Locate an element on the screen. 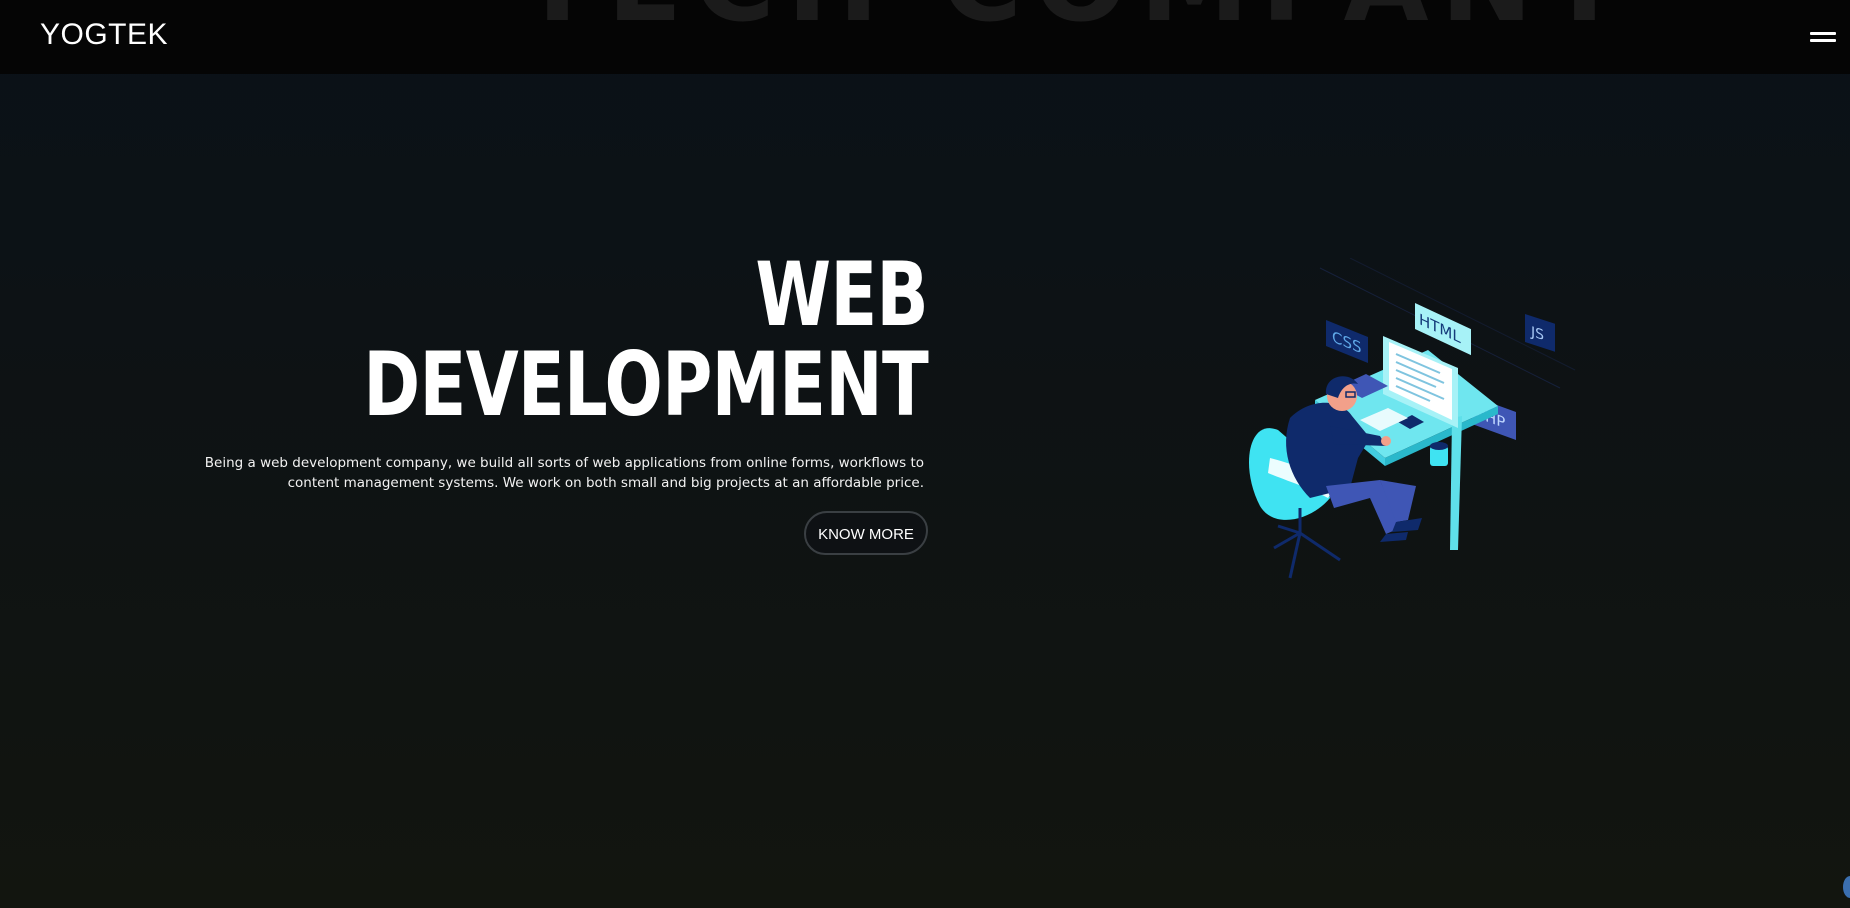  chat-widget-icon is located at coordinates (1846, 887).